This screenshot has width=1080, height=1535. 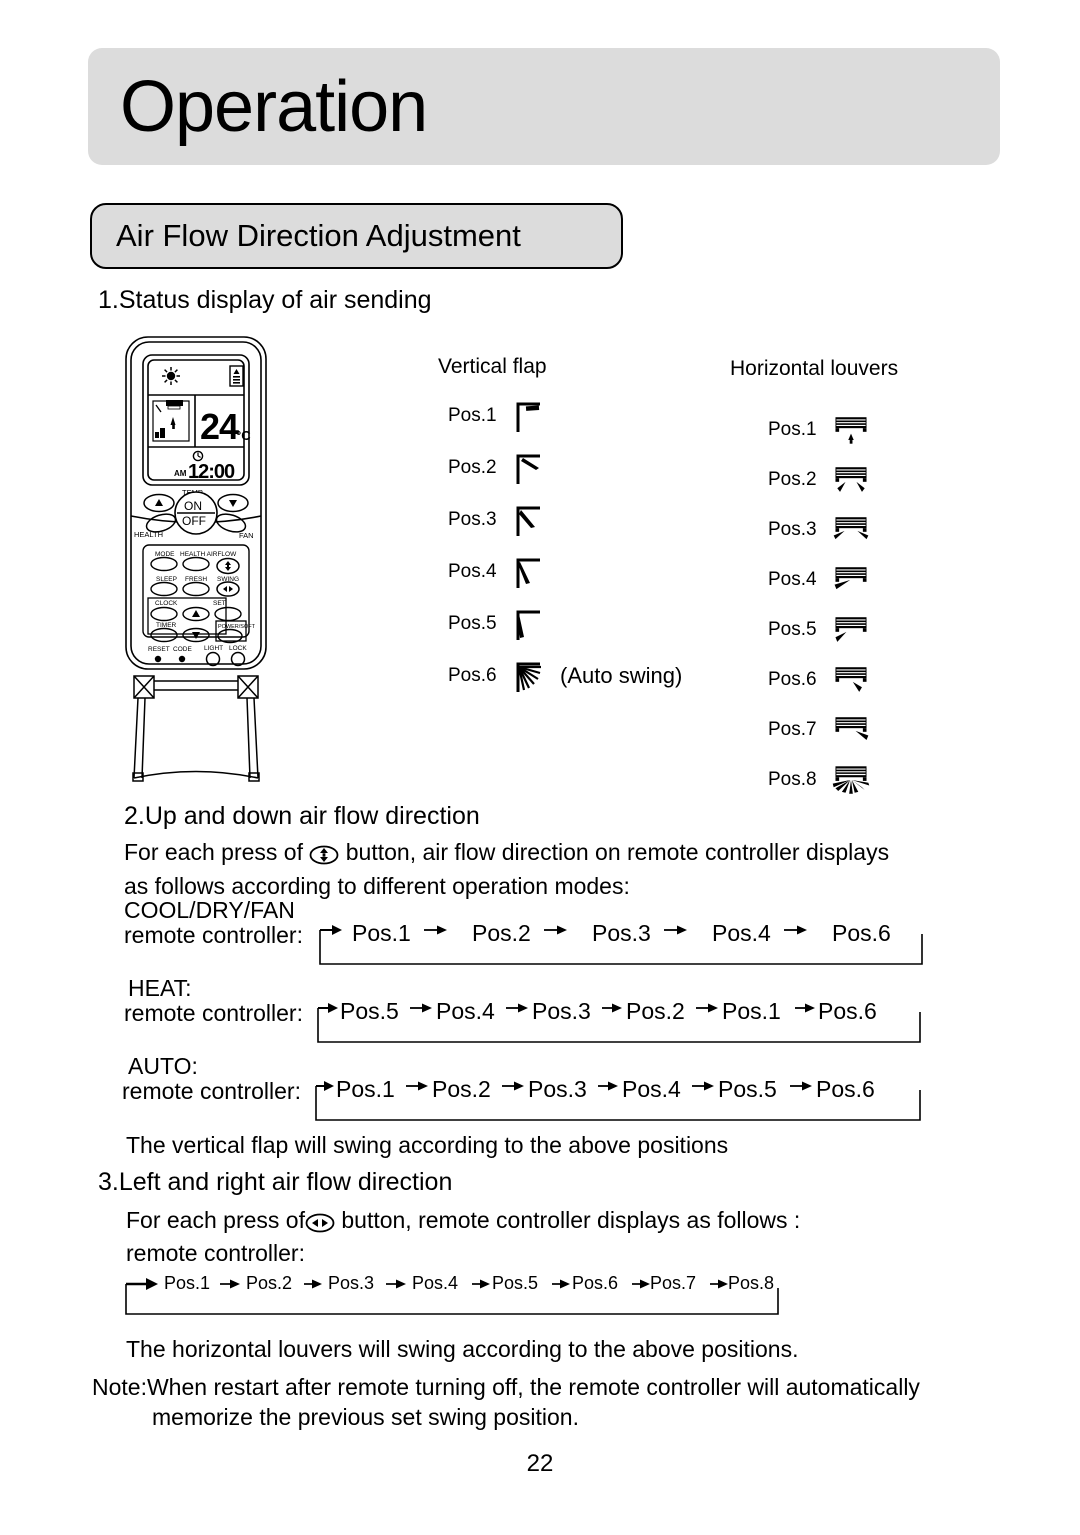 I want to click on section-banner: Air Flow Direction Adjustment, so click(x=356, y=236).